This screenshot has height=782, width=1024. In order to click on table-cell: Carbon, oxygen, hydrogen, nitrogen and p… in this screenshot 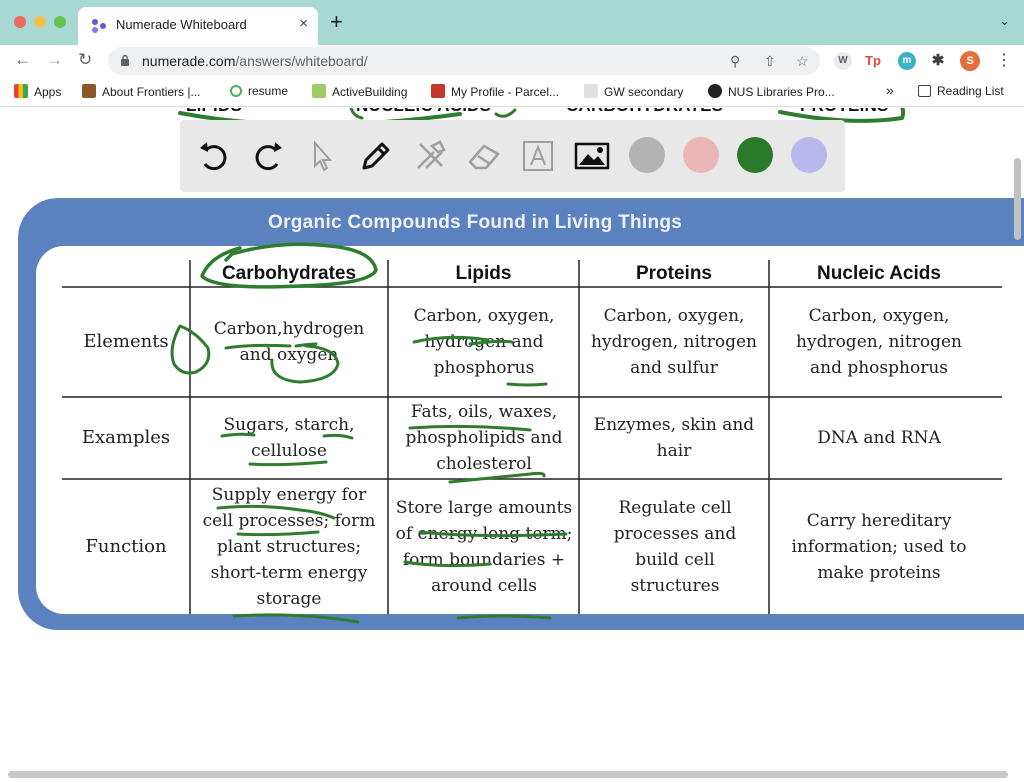, I will do `click(879, 342)`.